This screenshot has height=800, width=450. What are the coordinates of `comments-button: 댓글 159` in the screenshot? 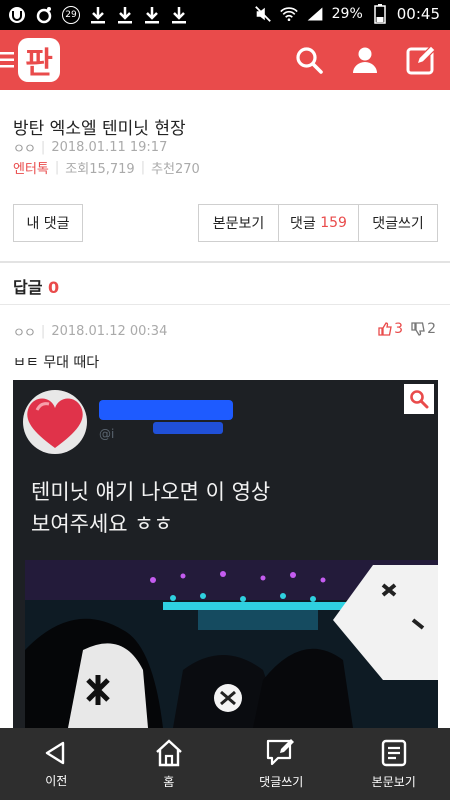 It's located at (319, 223).